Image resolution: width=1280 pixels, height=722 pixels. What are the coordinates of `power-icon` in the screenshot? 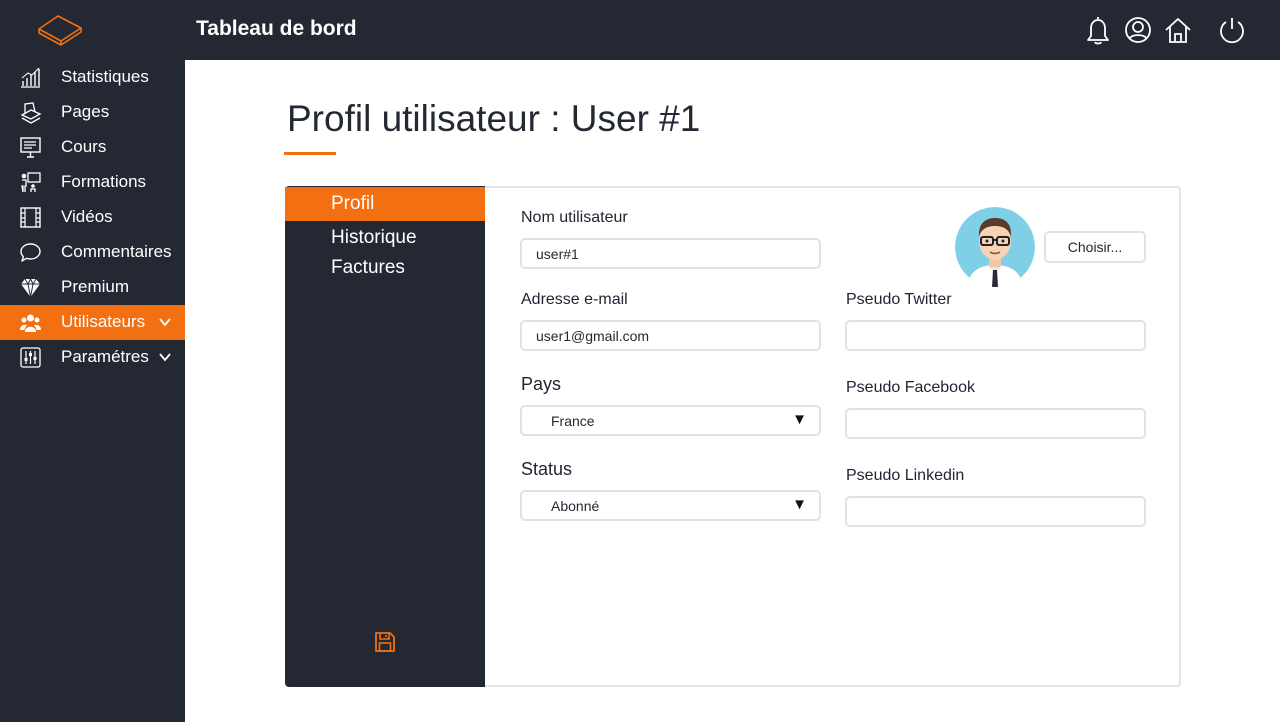 It's located at (1232, 30).